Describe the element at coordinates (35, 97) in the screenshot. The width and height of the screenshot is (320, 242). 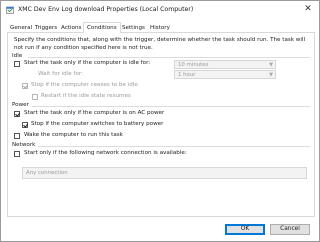
I see `restart-if-idle-checkbox` at that location.